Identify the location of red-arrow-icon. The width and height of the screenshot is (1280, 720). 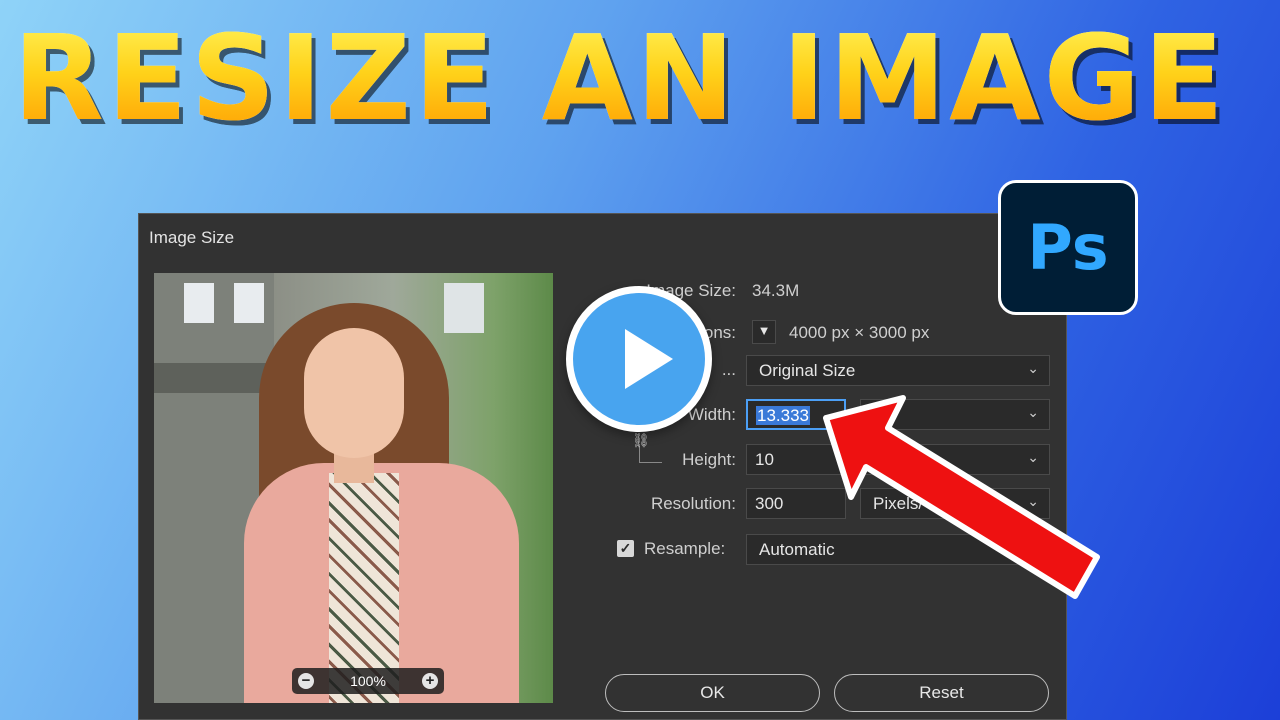
(961, 497).